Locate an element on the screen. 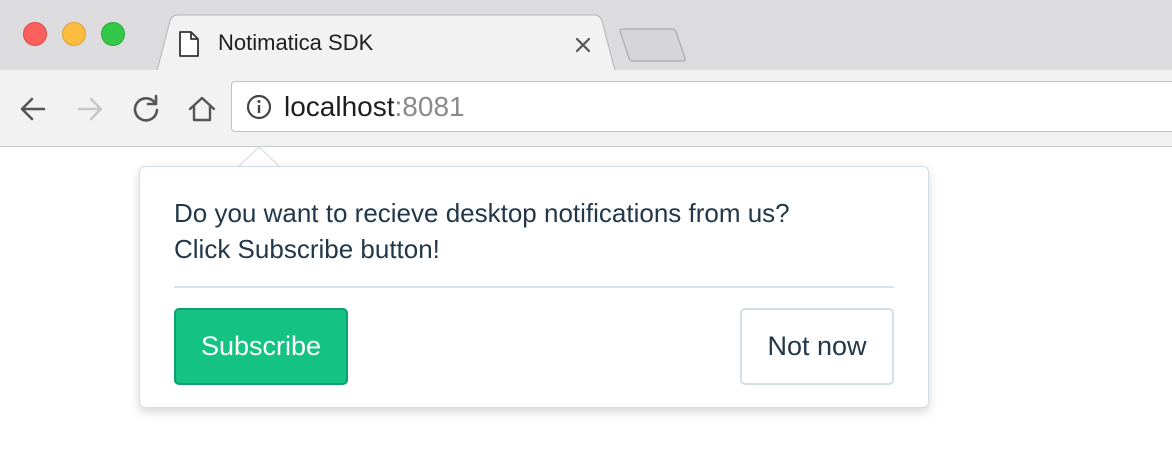 The width and height of the screenshot is (1172, 474). url-port: :8081 is located at coordinates (429, 106).